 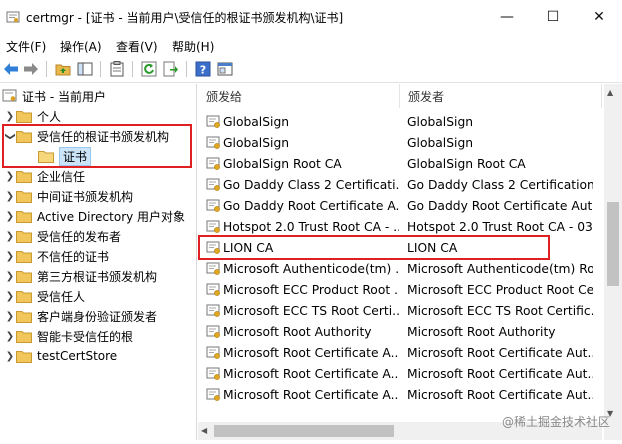 I want to click on properties-icon, so click(x=117, y=69).